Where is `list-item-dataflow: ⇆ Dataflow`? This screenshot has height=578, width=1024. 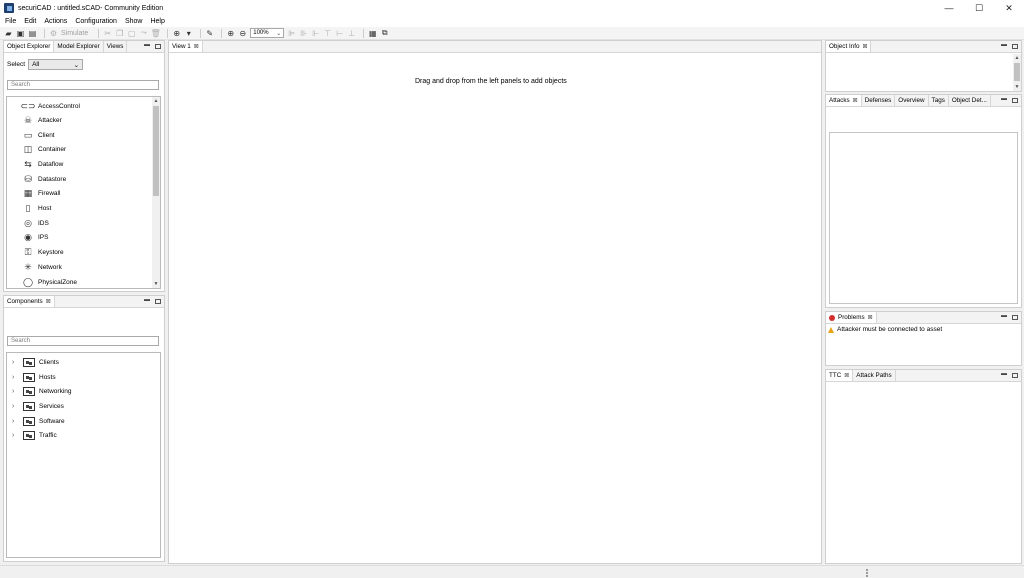
list-item-dataflow: ⇆ Dataflow is located at coordinates (43, 164).